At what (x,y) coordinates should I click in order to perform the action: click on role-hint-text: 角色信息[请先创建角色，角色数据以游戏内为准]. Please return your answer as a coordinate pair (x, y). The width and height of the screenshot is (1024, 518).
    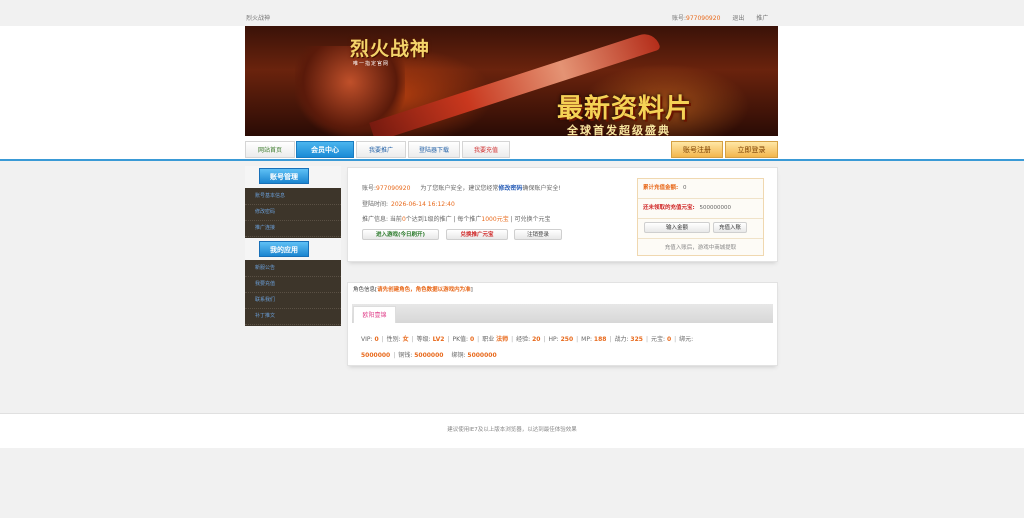
    Looking at the image, I should click on (413, 290).